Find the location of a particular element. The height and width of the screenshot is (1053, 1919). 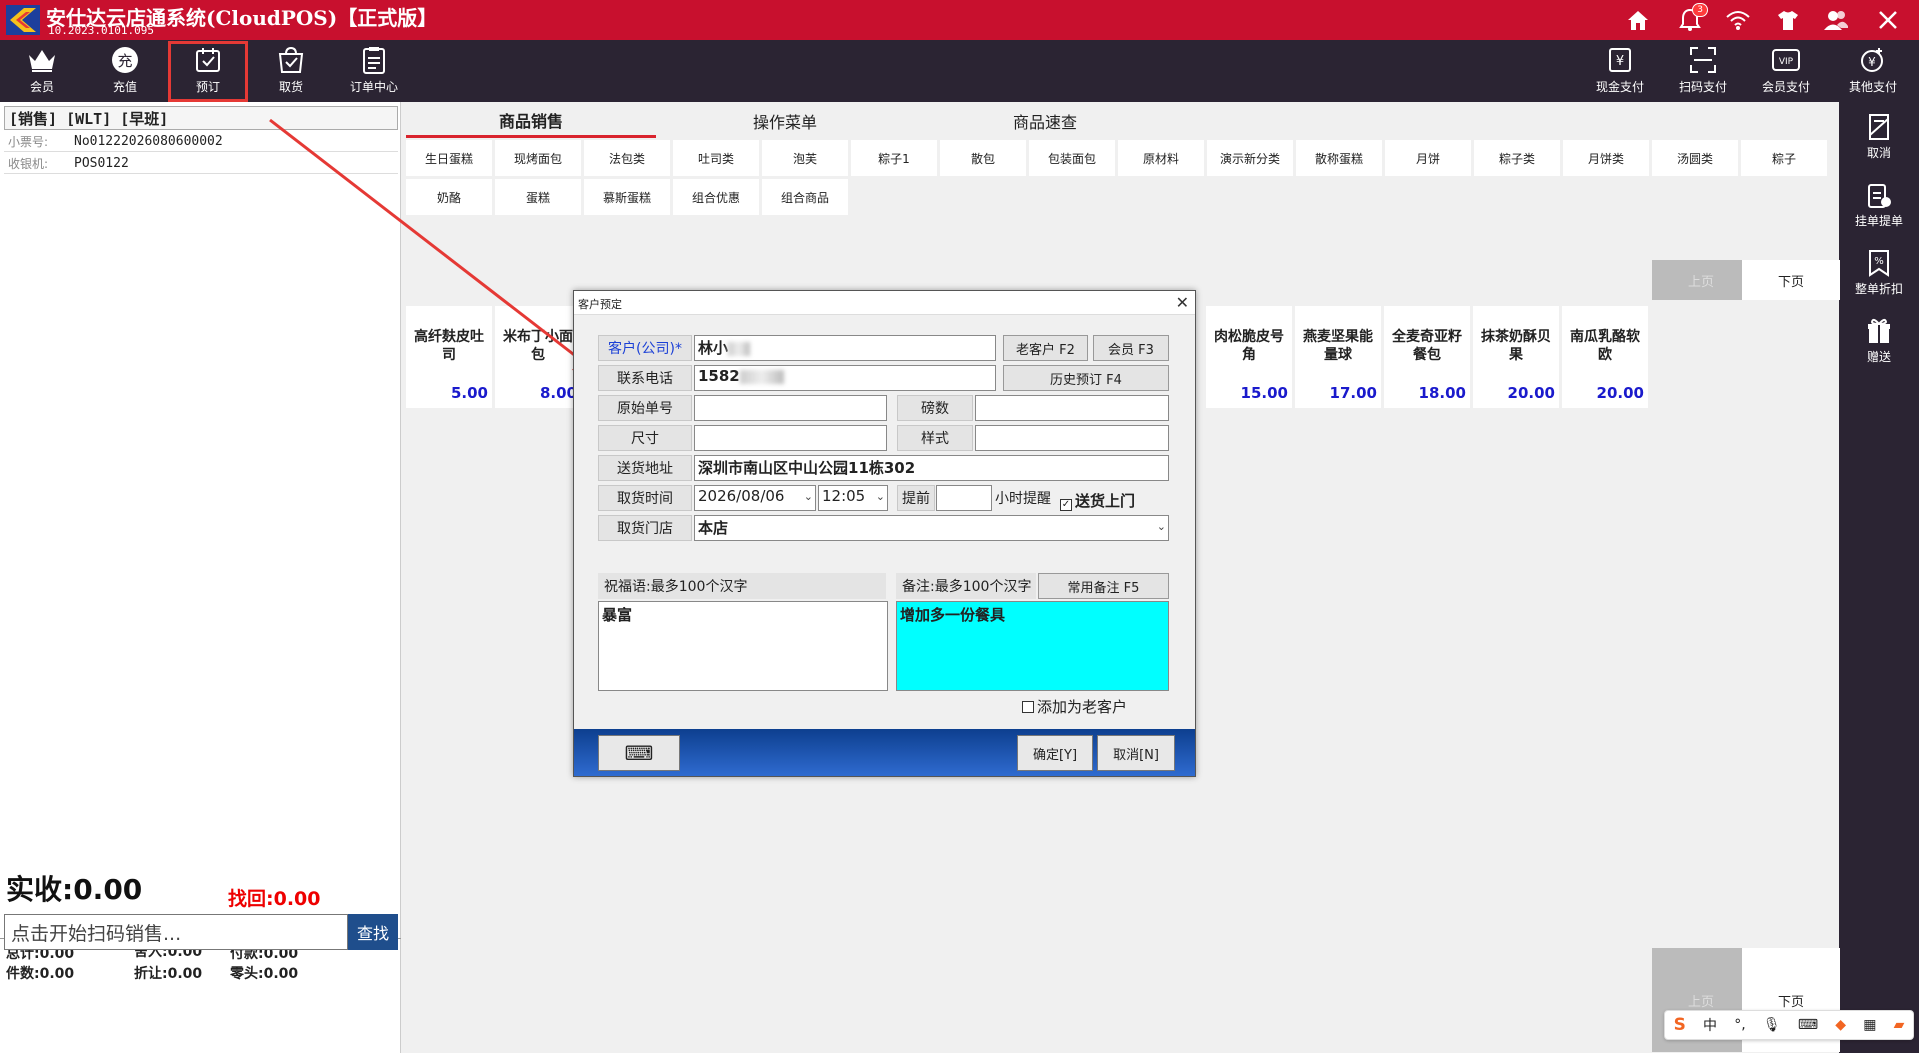

product-card: 高纤麸皮吐司 5.00 is located at coordinates (449, 357).